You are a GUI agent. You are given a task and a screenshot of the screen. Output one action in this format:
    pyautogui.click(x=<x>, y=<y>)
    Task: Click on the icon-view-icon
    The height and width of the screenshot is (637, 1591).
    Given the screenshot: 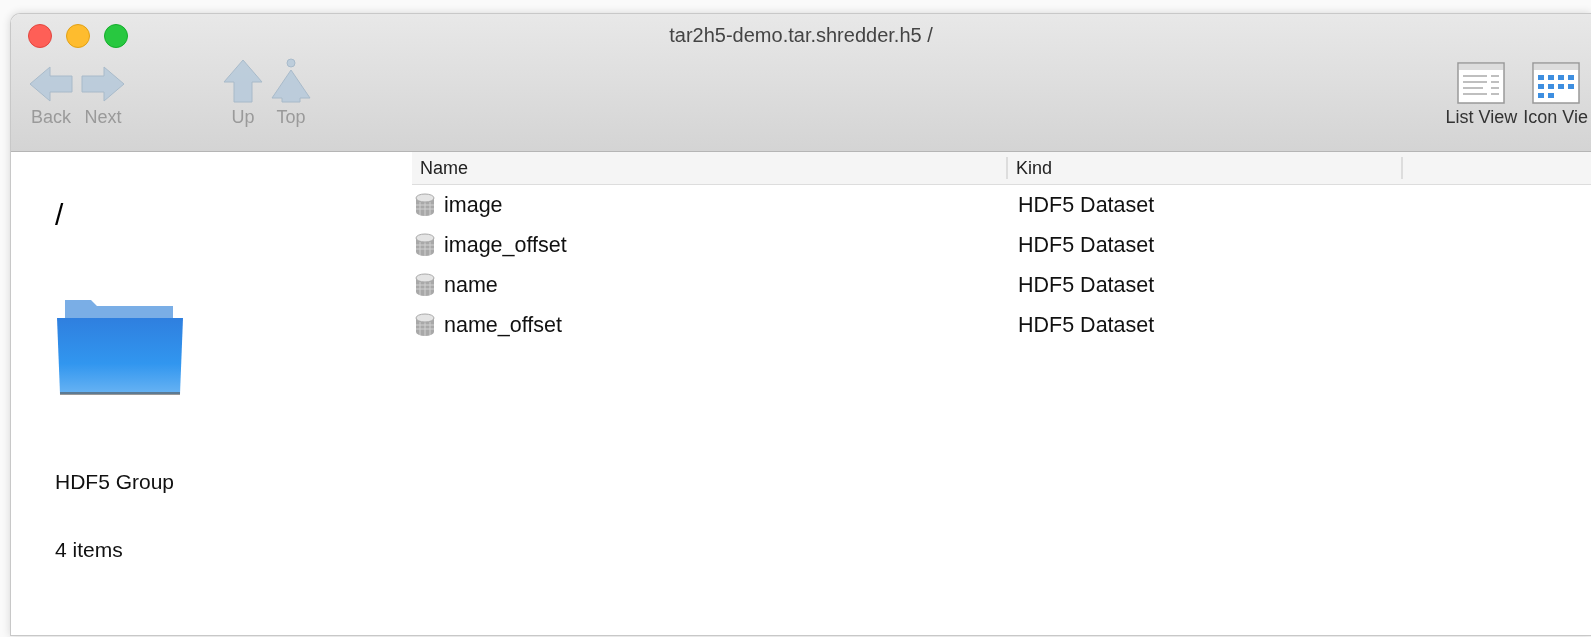 What is the action you would take?
    pyautogui.click(x=1555, y=83)
    